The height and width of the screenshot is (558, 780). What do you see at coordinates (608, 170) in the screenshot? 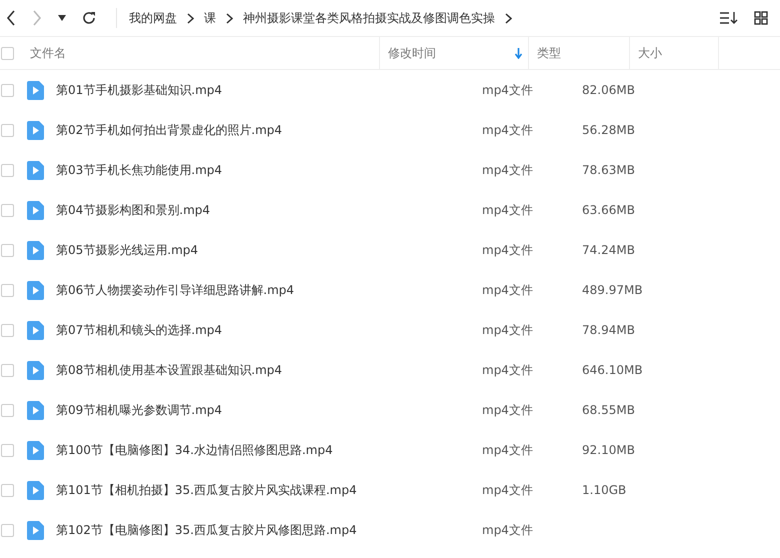
I see `file-size: 78.63MB` at bounding box center [608, 170].